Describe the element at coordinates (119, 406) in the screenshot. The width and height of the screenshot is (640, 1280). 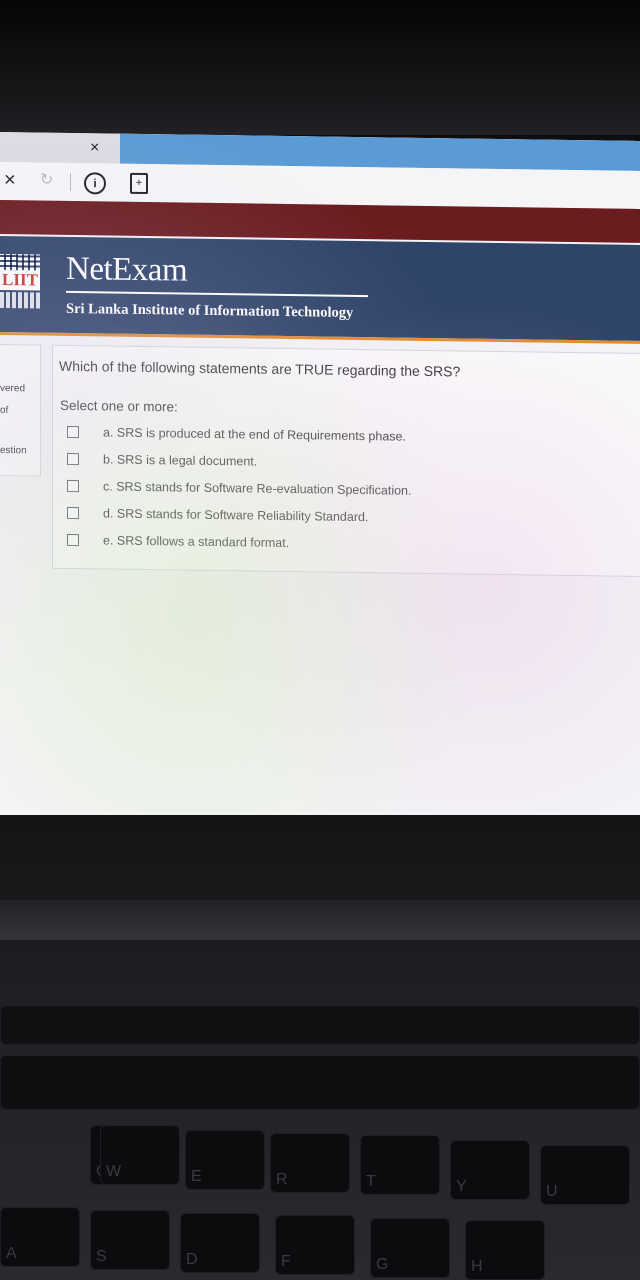
I see `select-prompt: Select one or more:` at that location.